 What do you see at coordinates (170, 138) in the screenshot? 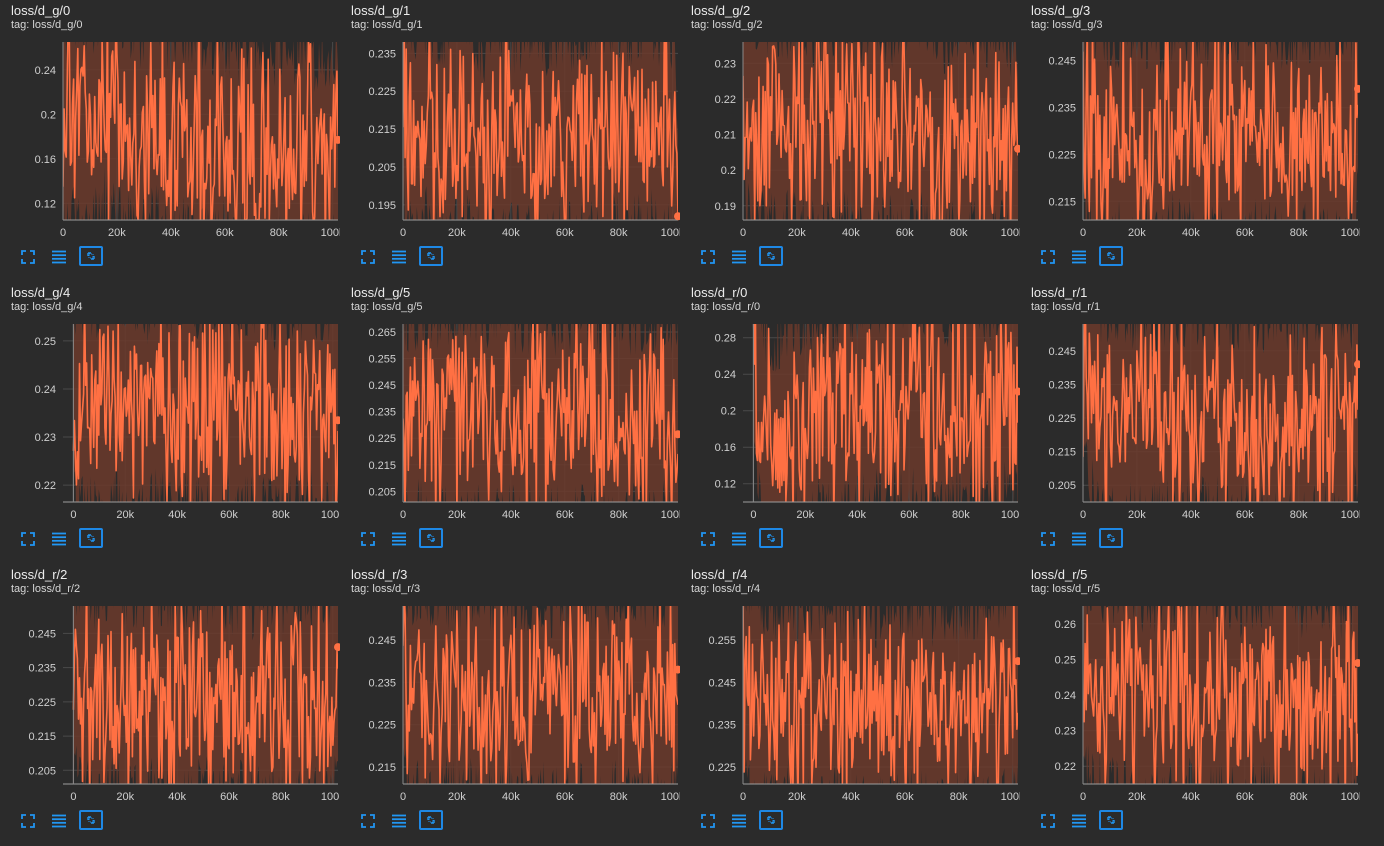
I see `line-chart: 0 20k 40k 60k 80k 100k 0.12 0.16 0.2 0.24` at bounding box center [170, 138].